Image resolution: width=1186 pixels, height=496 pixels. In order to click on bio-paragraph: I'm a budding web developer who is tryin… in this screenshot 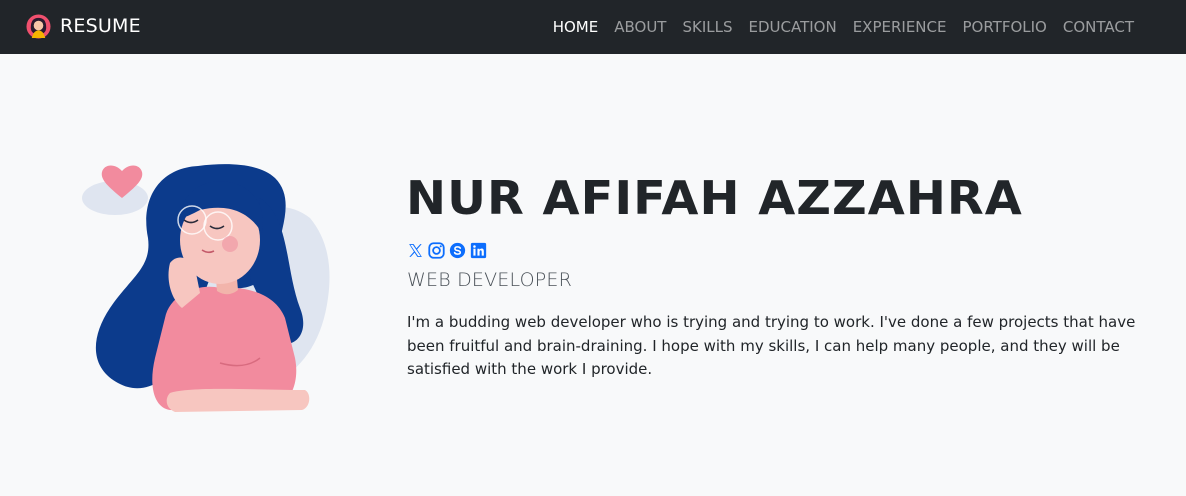, I will do `click(771, 345)`.